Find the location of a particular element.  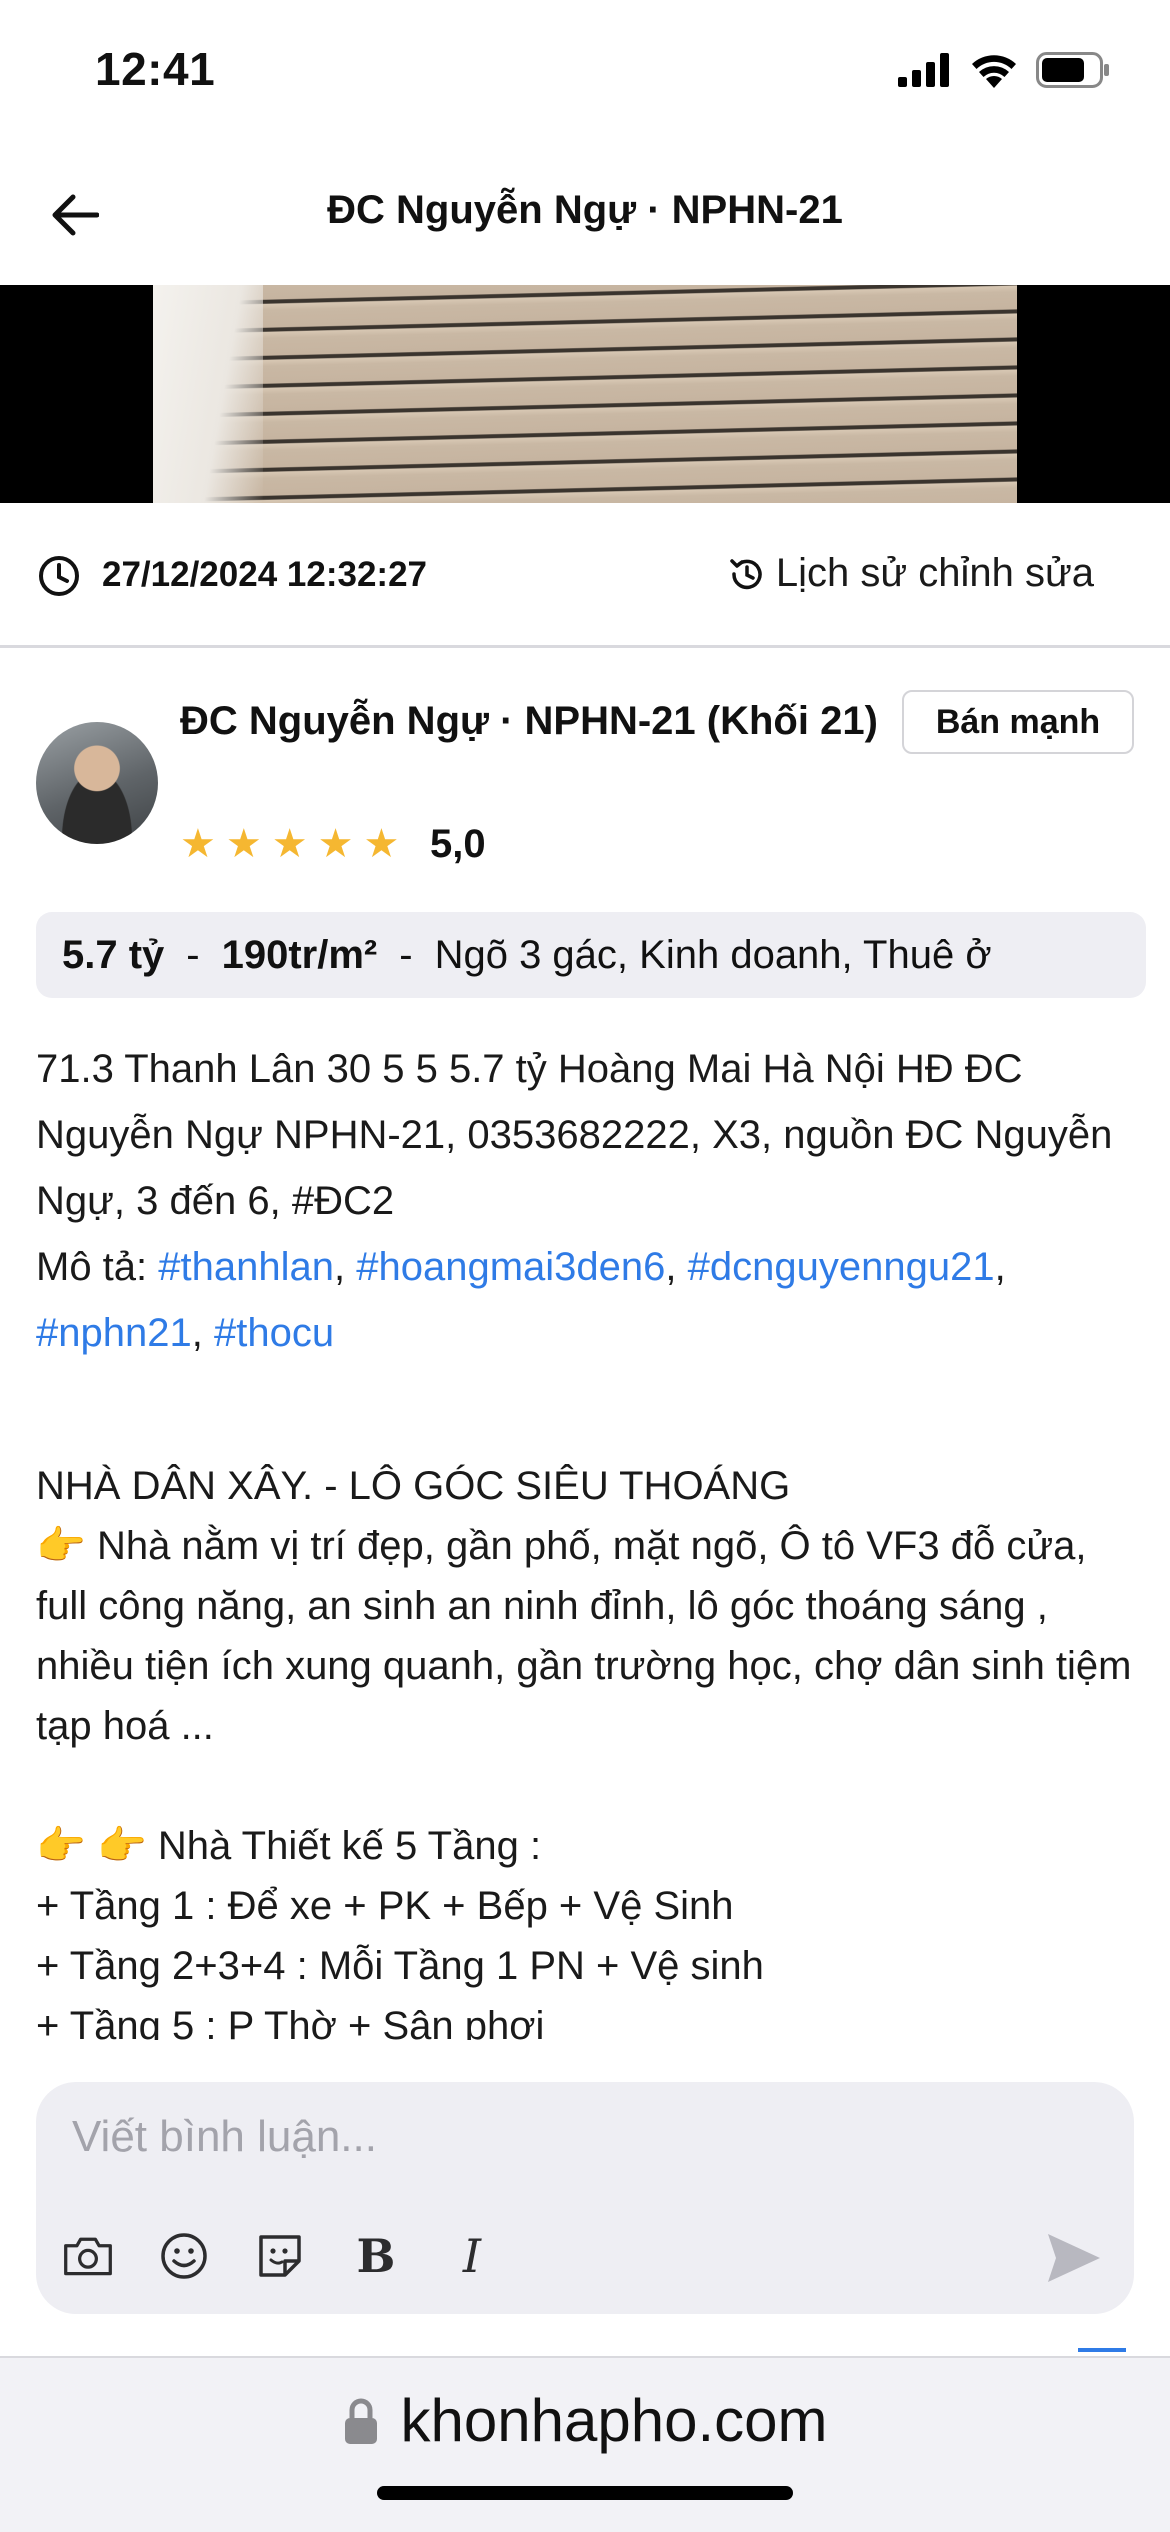

url-domain: khonhapho.com is located at coordinates (614, 2420).